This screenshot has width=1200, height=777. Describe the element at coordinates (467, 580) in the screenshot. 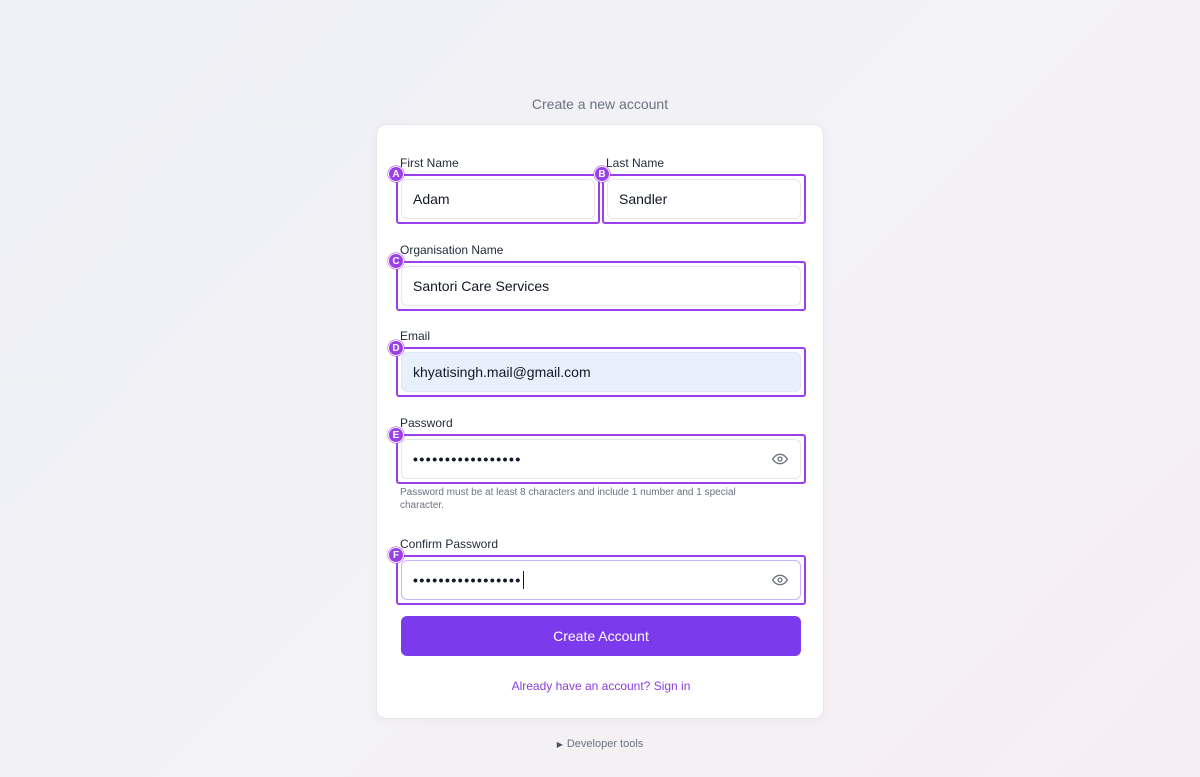

I see `confirm-password-value: •••••••••••••••••` at that location.